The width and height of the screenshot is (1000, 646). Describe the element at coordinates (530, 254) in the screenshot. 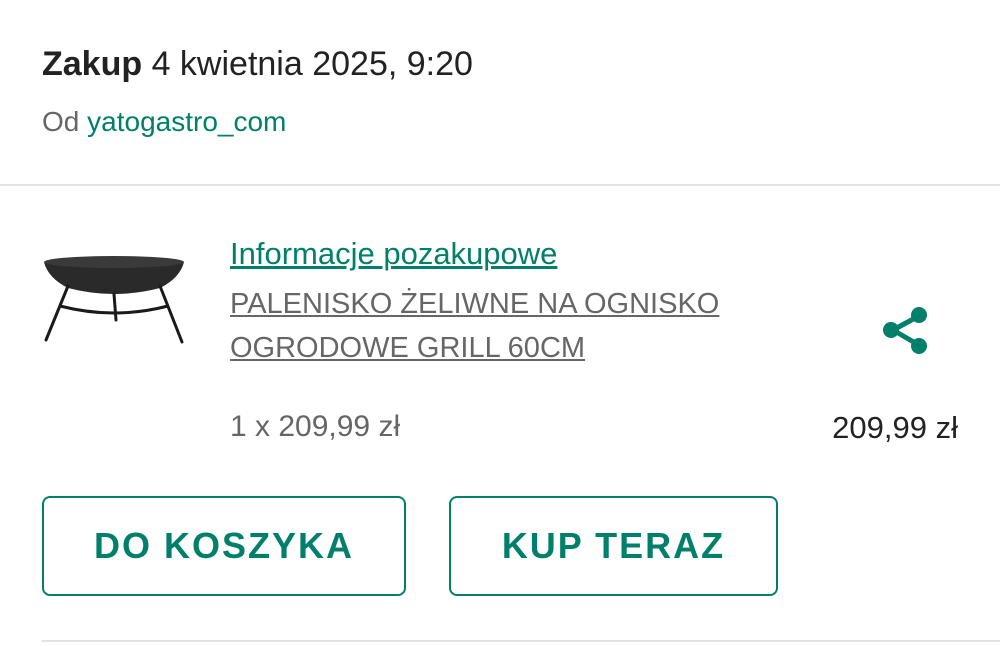

I see `post-purchase-info-link: Informacje pozakupowe` at that location.